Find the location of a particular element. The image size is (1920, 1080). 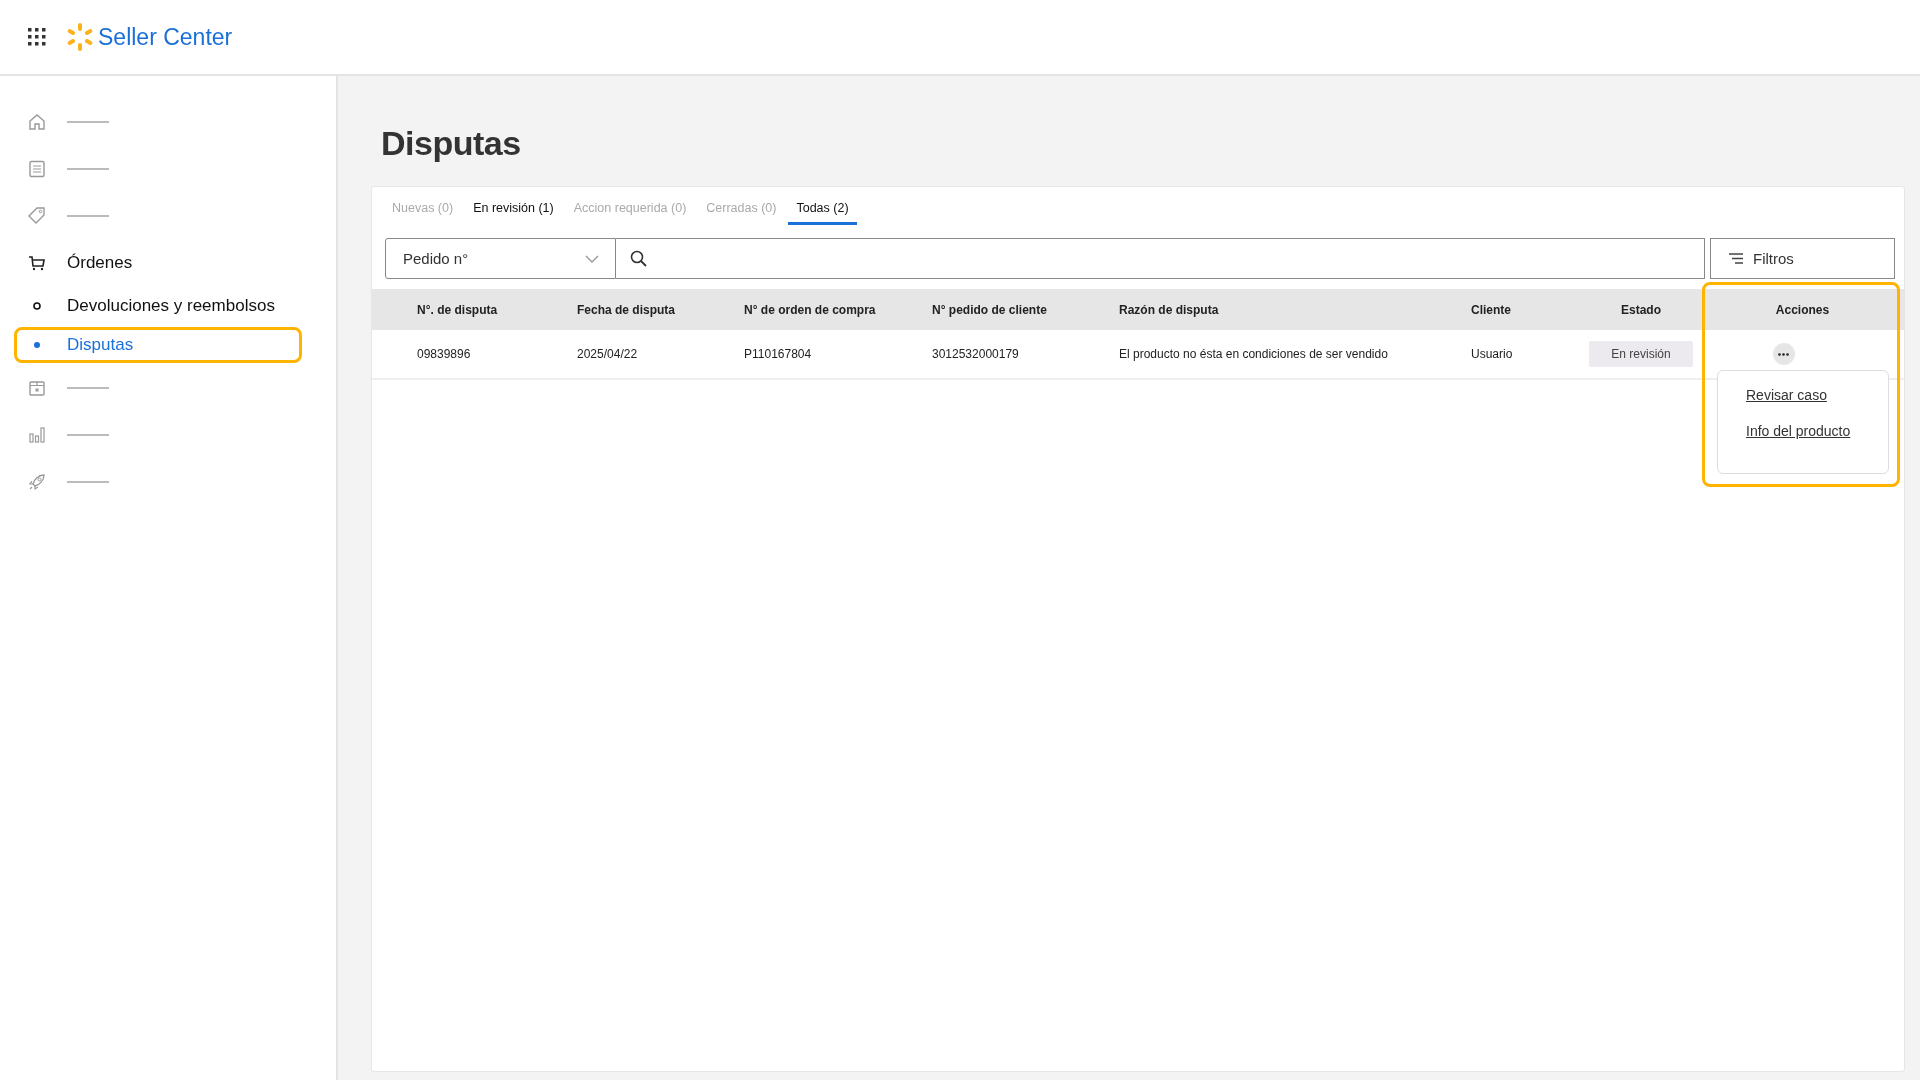

search-field is located at coordinates (1160, 258).